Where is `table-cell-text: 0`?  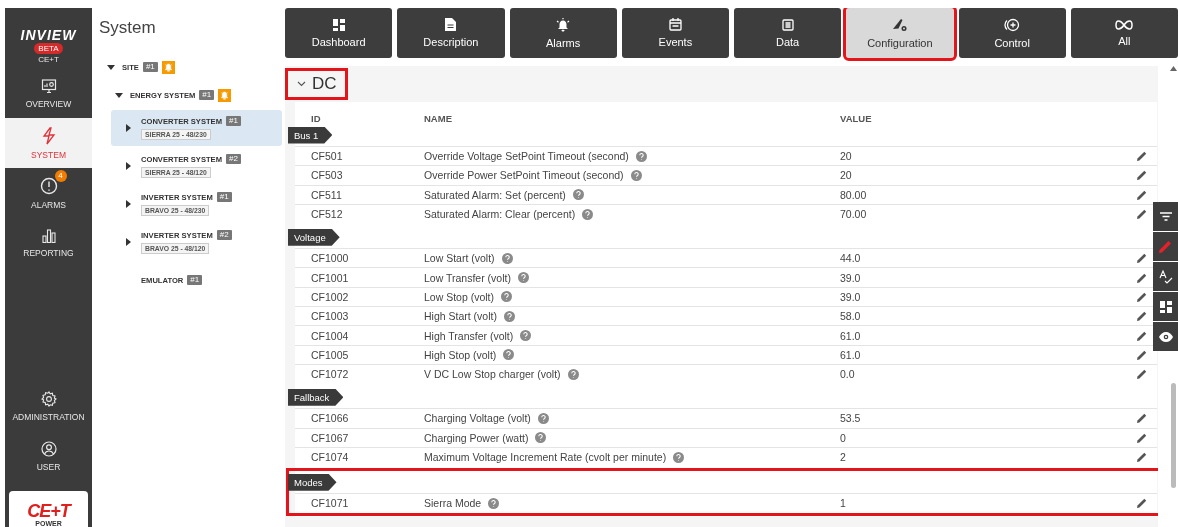
table-cell-text: 0 is located at coordinates (843, 437).